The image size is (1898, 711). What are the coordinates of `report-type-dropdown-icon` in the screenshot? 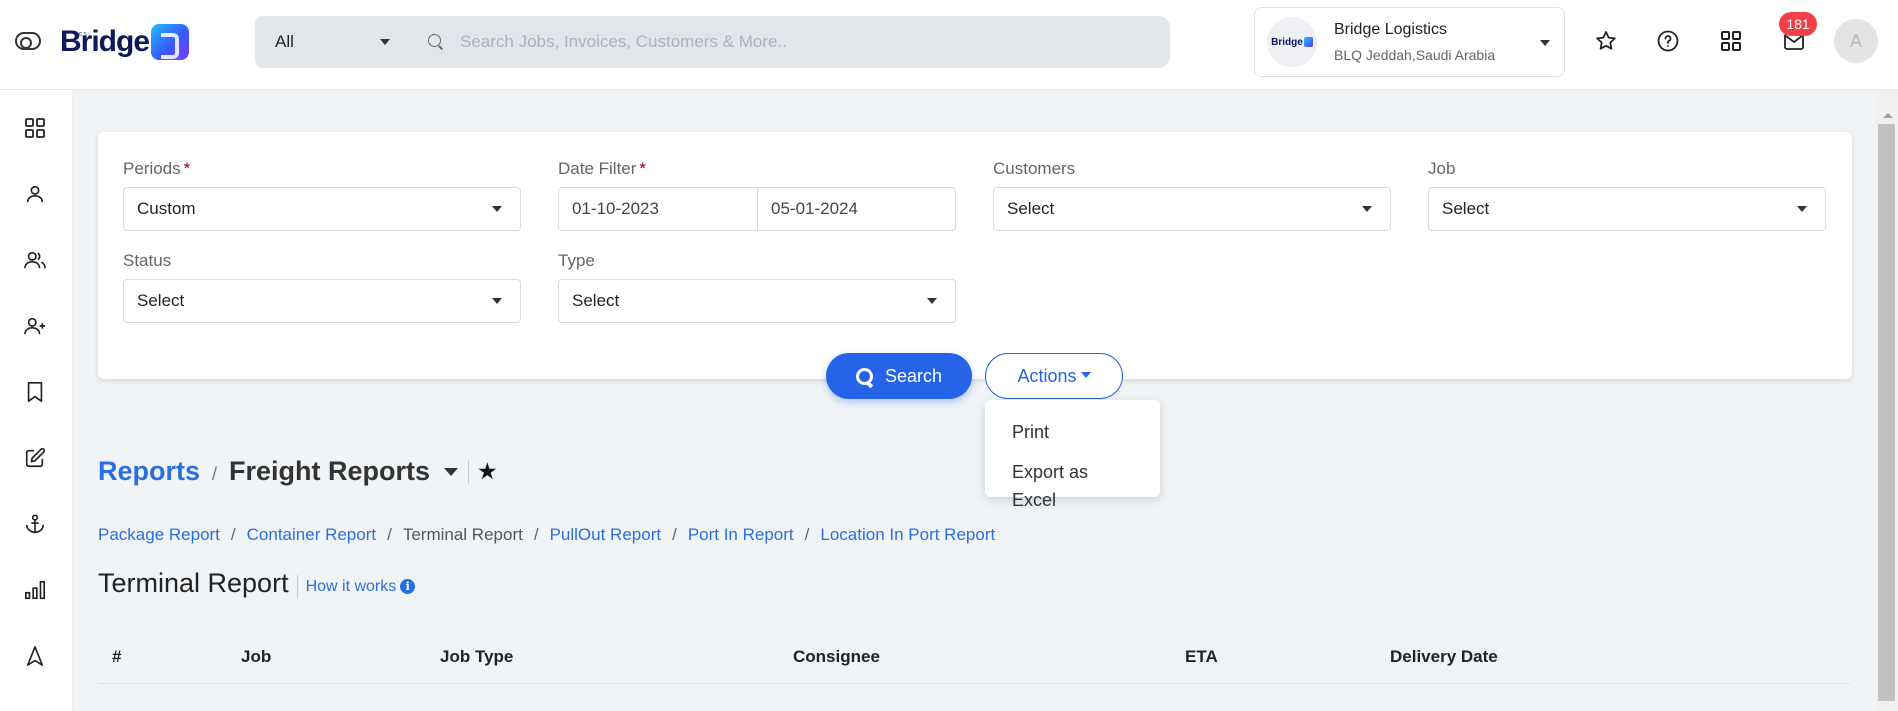 It's located at (451, 471).